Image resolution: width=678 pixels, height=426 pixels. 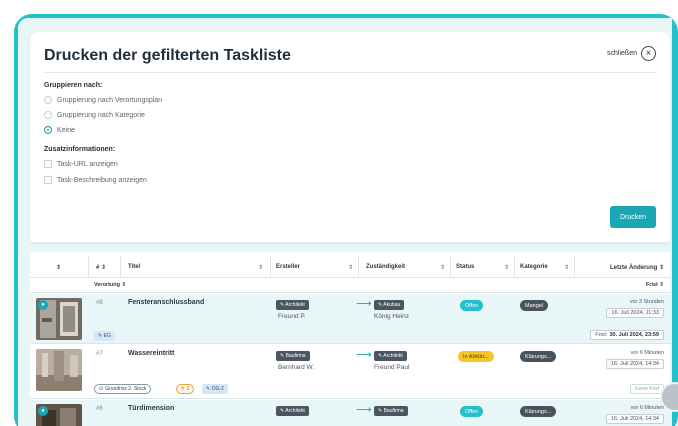 I want to click on responsible-name: Freund Paul, so click(x=392, y=367).